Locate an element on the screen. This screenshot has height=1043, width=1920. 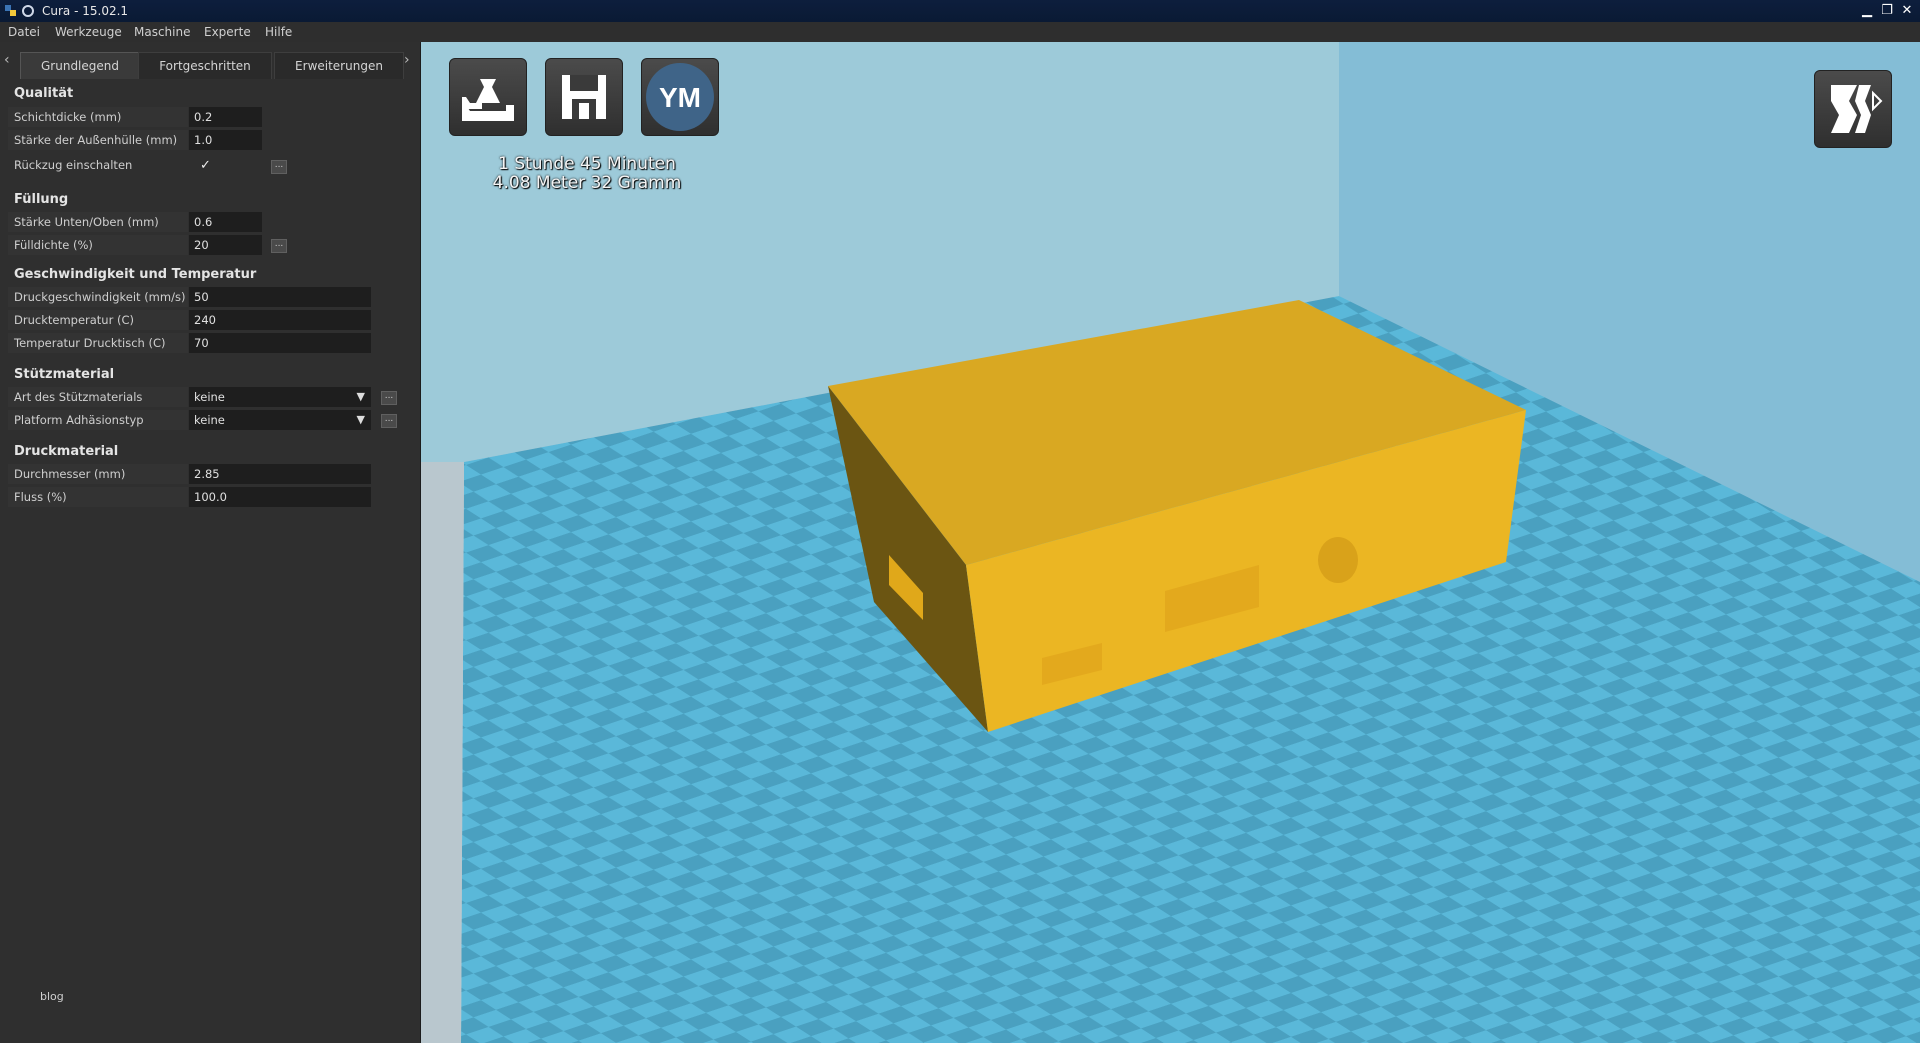
restore-icon: ❐ is located at coordinates (1887, 11).